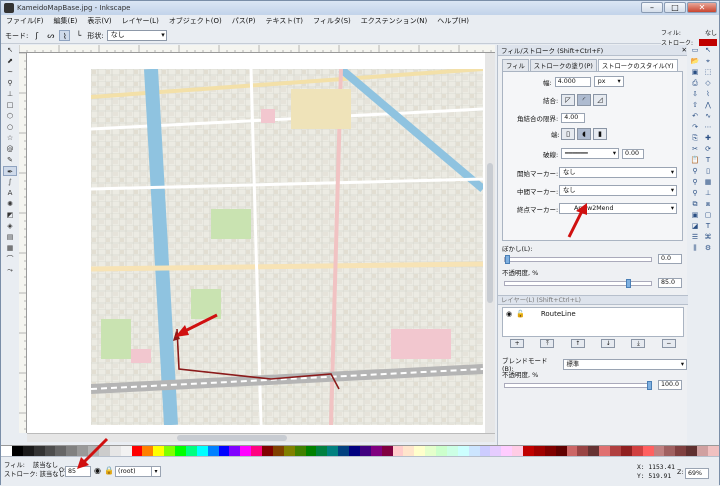  I want to click on blur-slider-knob, so click(507, 259).